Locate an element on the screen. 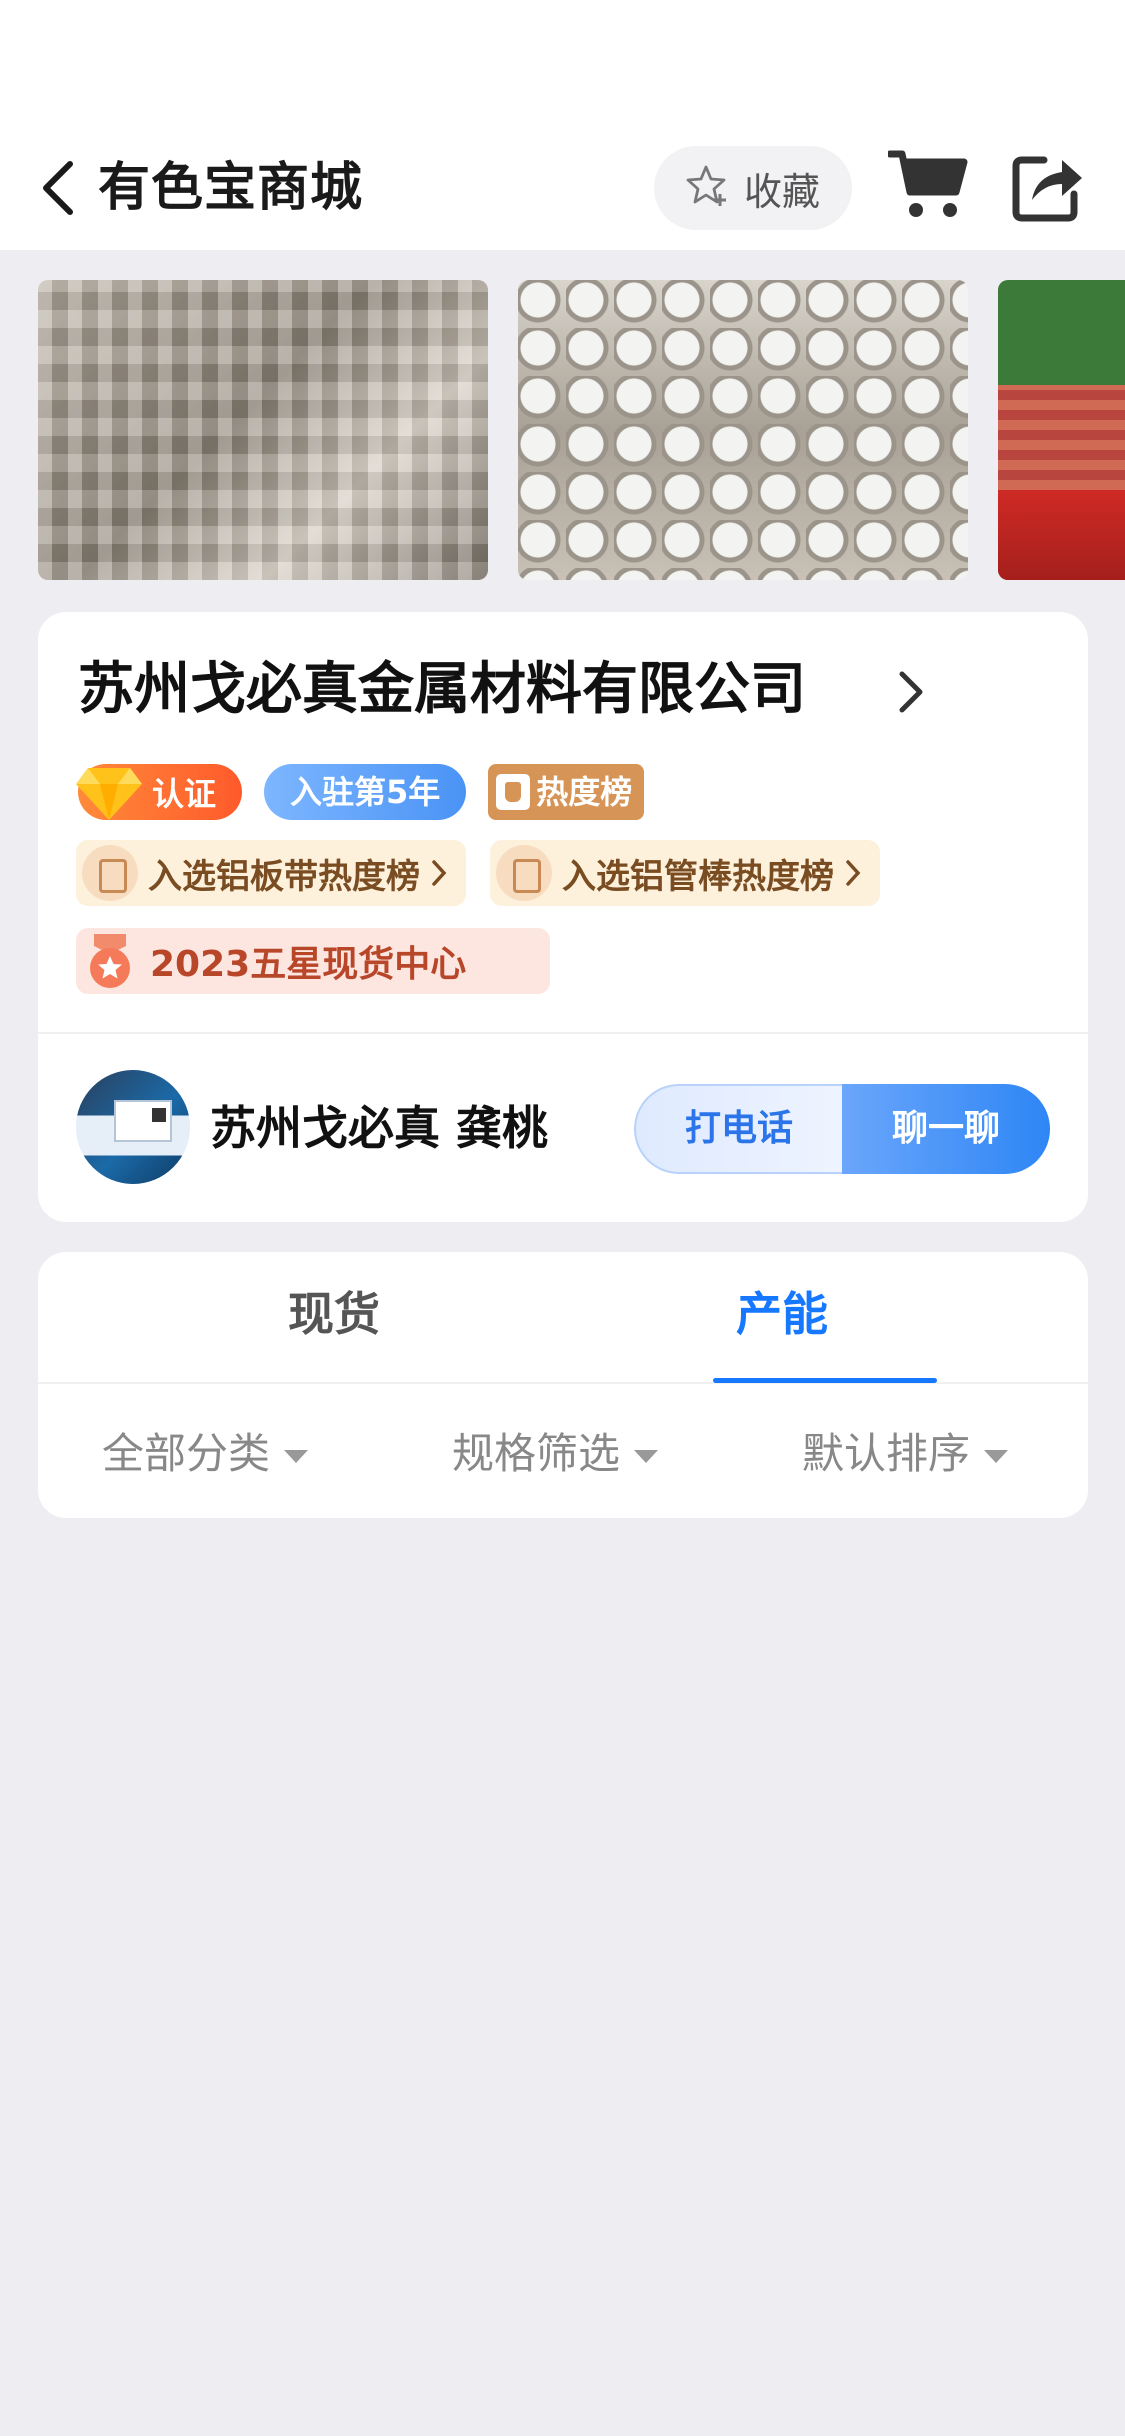 The image size is (1125, 2436). shopping-cart-icon is located at coordinates (928, 185).